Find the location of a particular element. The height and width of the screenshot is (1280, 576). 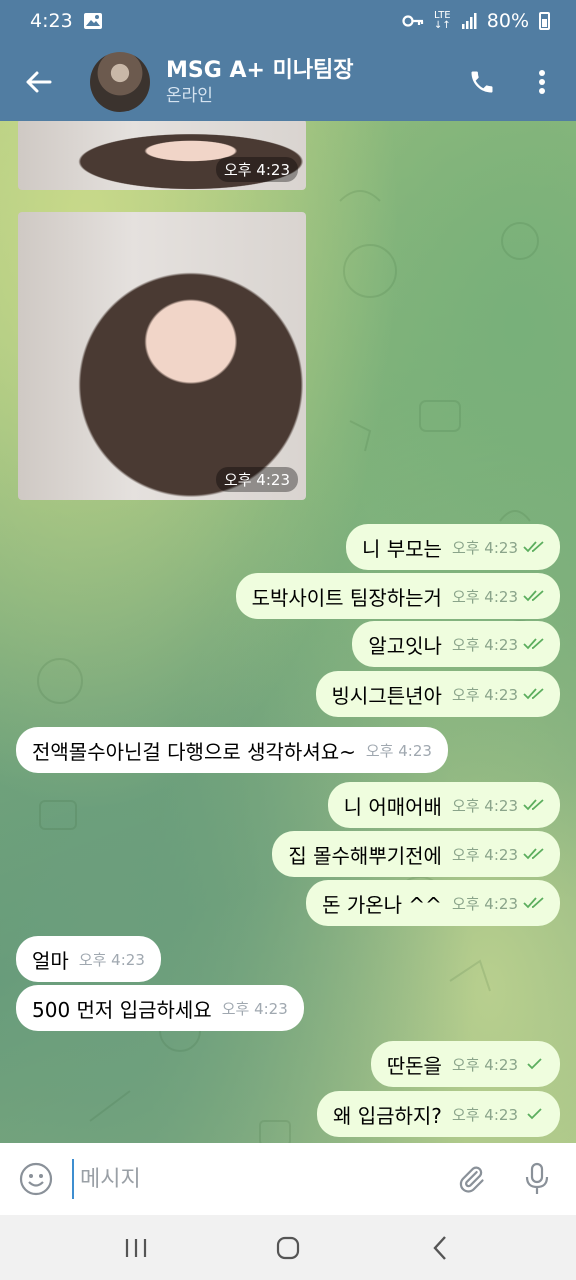

message-text: 전액몰수아닌걸 다행으로 생각하셔요~ is located at coordinates (194, 751).